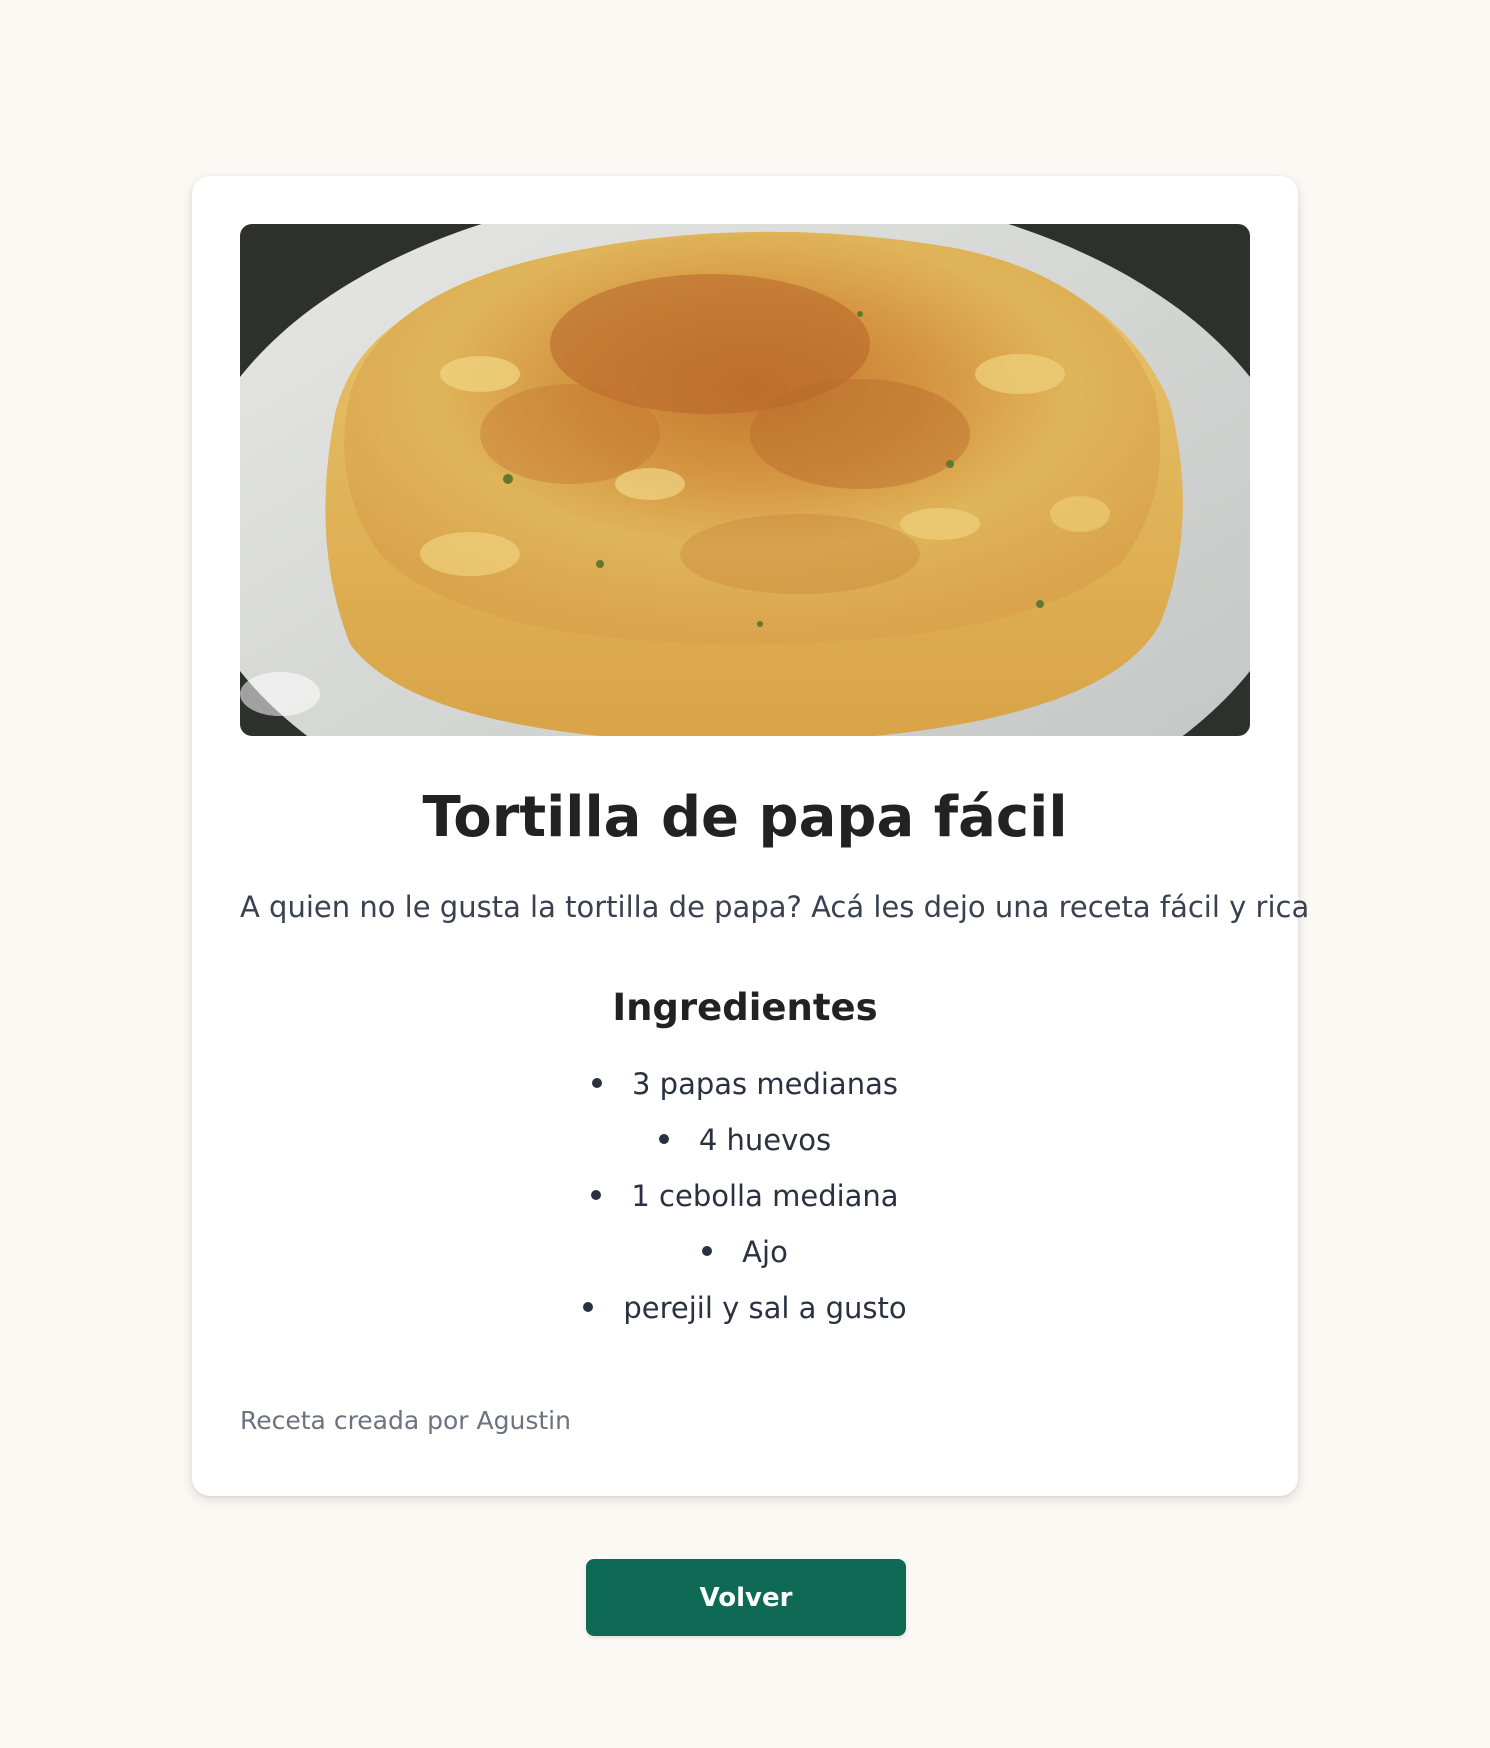 The width and height of the screenshot is (1490, 1748). What do you see at coordinates (745, 1007) in the screenshot?
I see `ingredients-heading: Ingredientes` at bounding box center [745, 1007].